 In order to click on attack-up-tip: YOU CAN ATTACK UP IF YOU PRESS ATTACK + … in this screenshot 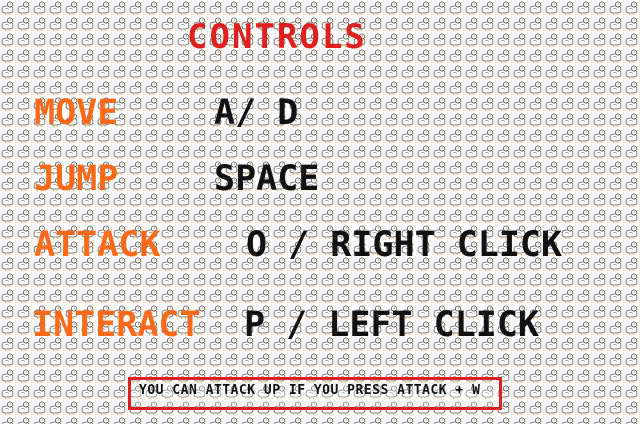, I will do `click(310, 390)`.